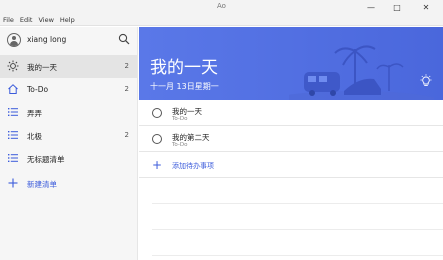  What do you see at coordinates (67, 20) in the screenshot?
I see `menu-help: Help` at bounding box center [67, 20].